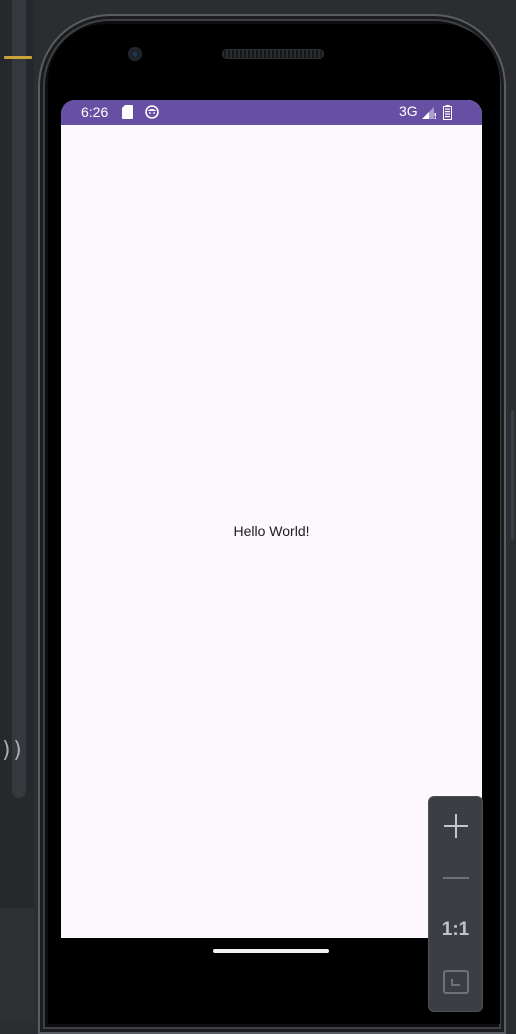  Describe the element at coordinates (135, 54) in the screenshot. I see `front-camera-icon` at that location.